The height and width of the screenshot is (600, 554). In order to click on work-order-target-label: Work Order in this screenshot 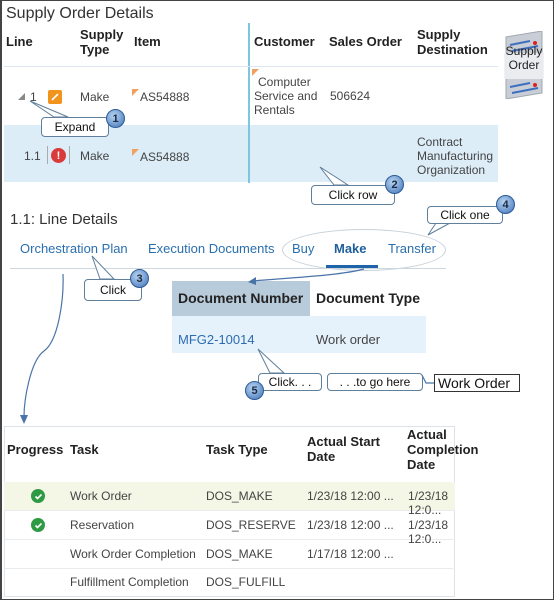, I will do `click(477, 383)`.